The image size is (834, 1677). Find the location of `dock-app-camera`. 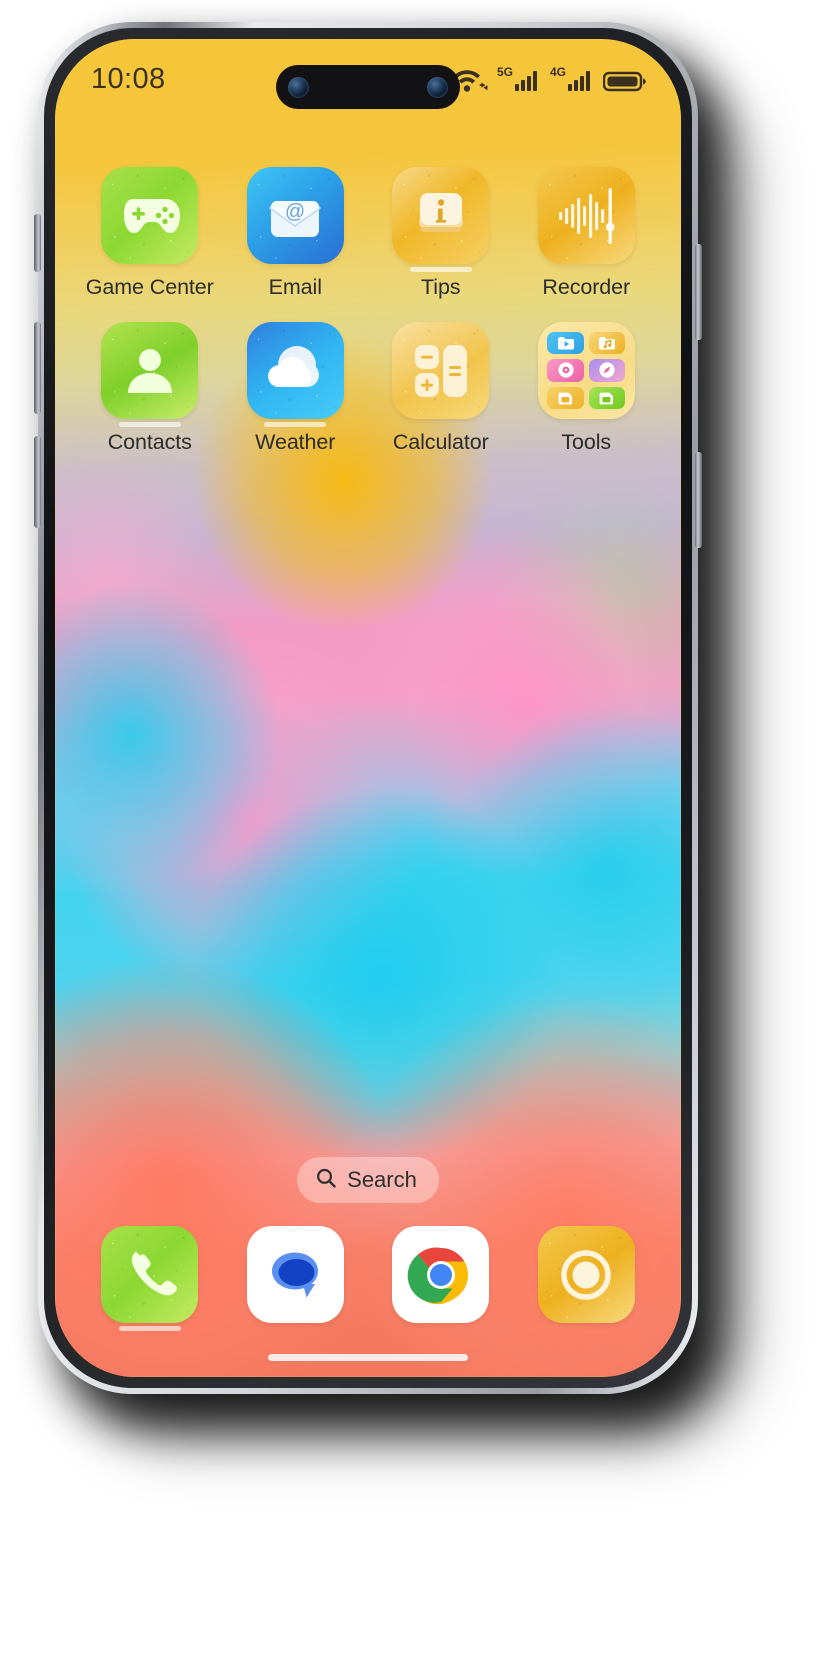

dock-app-camera is located at coordinates (587, 1274).